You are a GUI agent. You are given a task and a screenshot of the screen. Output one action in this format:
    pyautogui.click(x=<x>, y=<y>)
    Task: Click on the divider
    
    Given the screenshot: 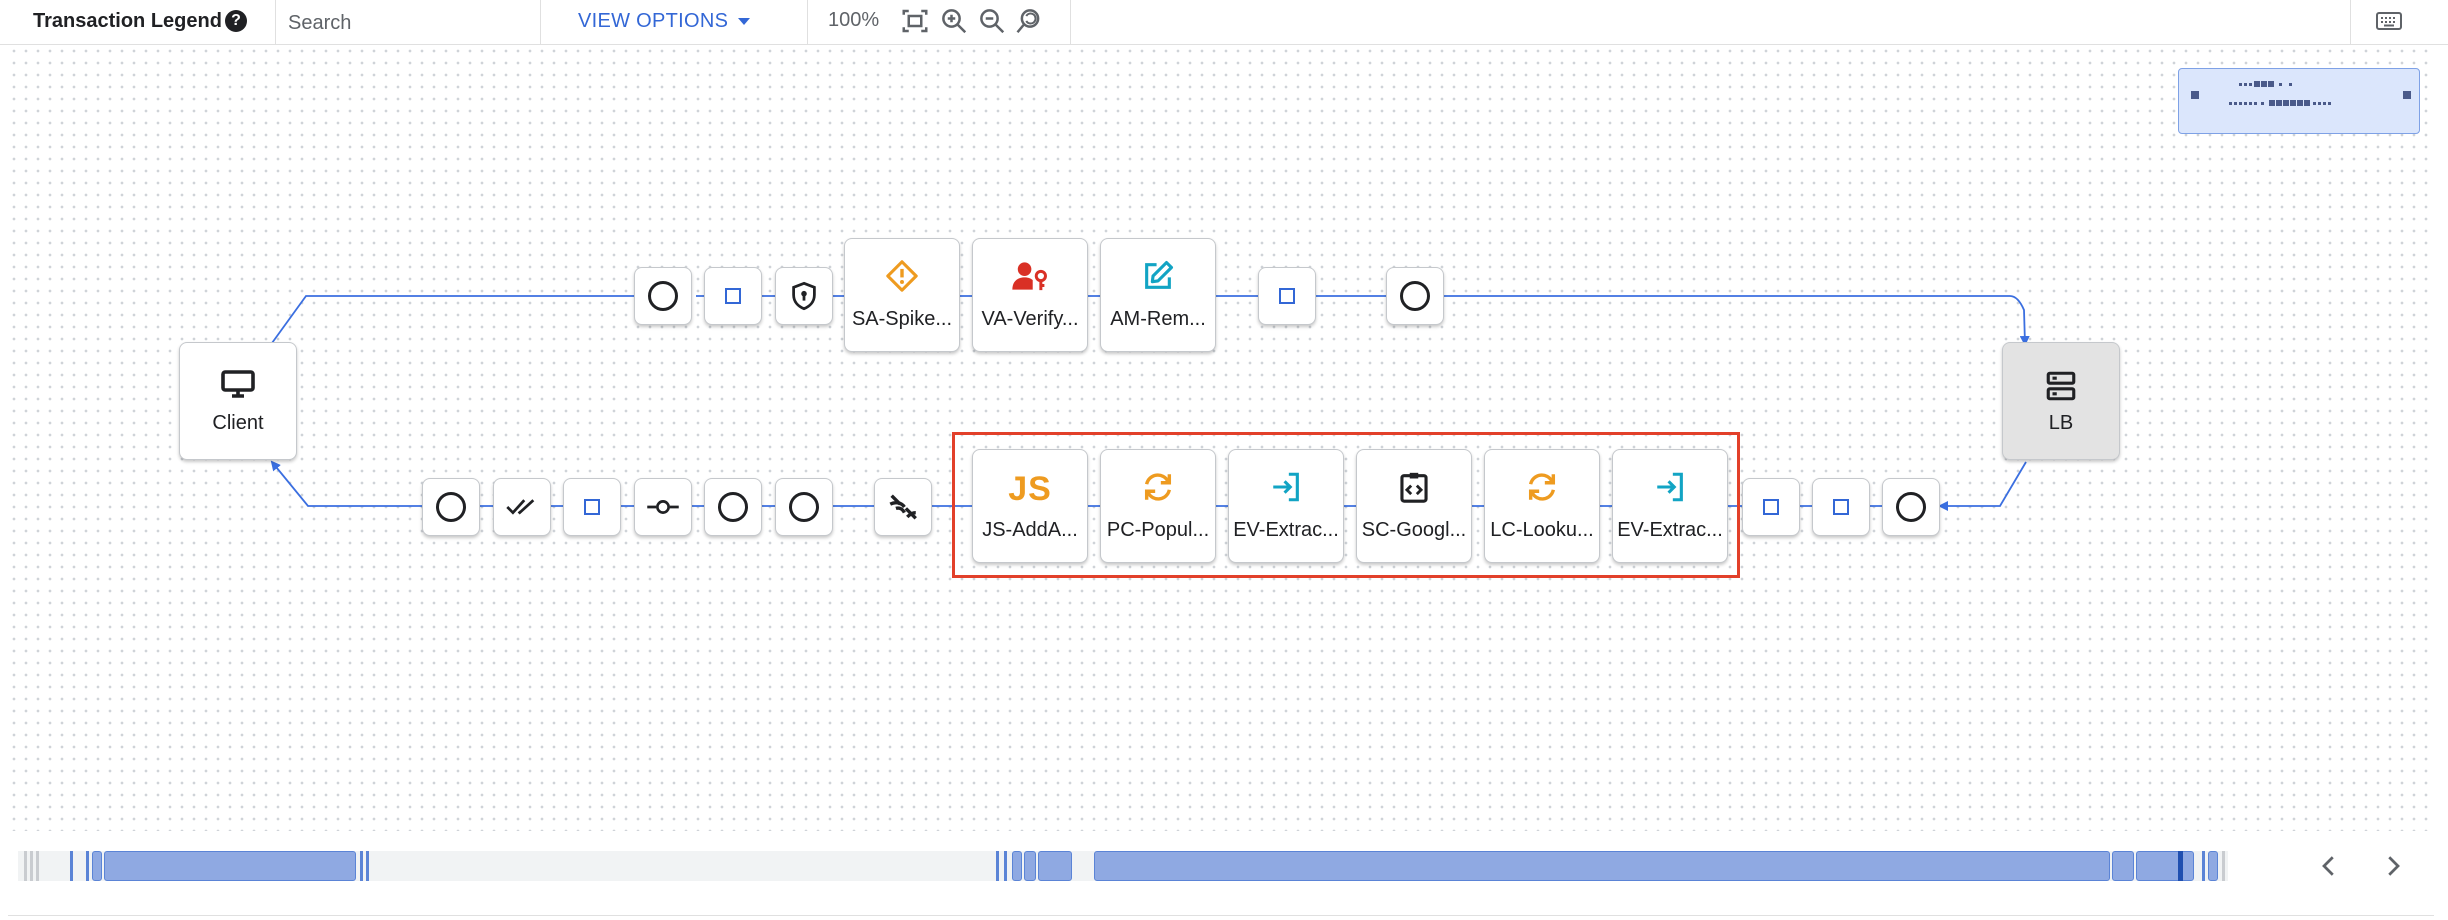 What is the action you would take?
    pyautogui.click(x=1221, y=915)
    